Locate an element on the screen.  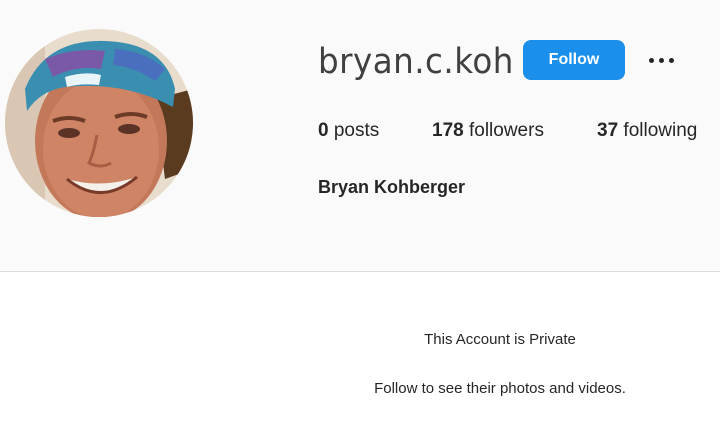
following-count: 37 is located at coordinates (608, 130).